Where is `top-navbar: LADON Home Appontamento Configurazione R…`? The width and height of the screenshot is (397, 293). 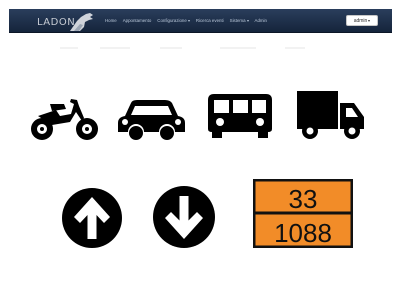
top-navbar: LADON Home Appontamento Configurazione R… is located at coordinates (200, 21).